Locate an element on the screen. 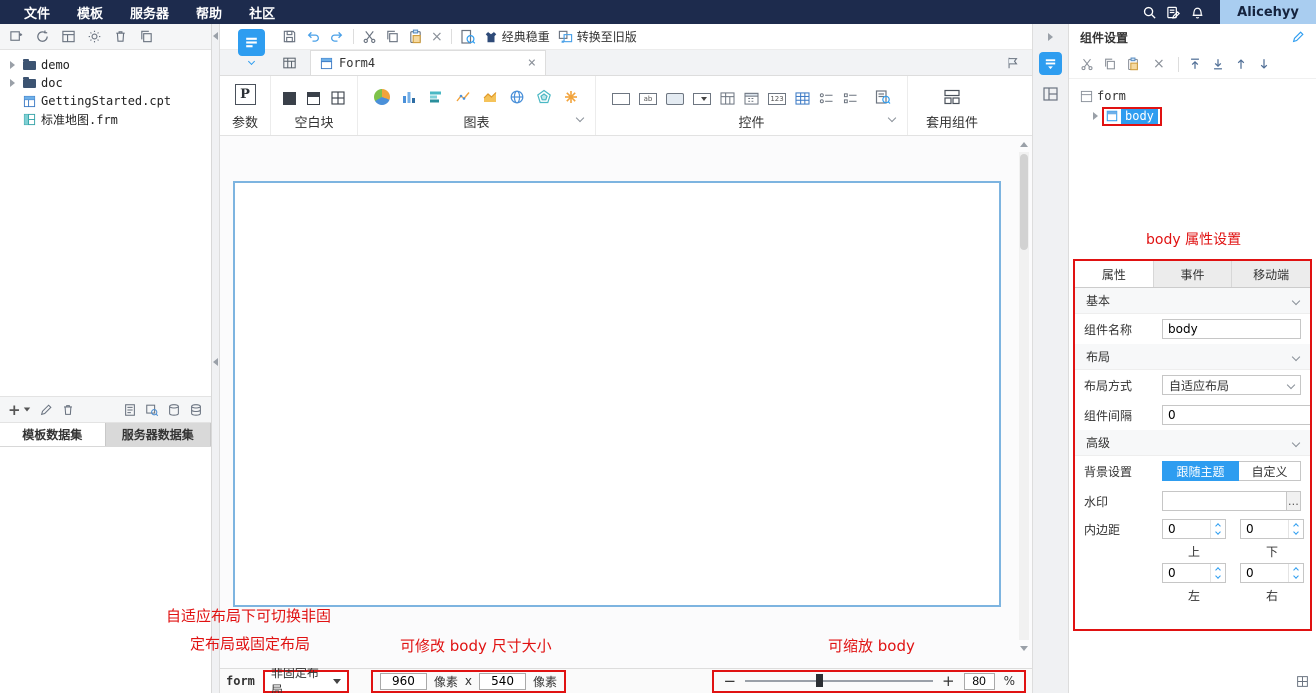 The height and width of the screenshot is (693, 1316). collapse-right-icon is located at coordinates (1050, 37).